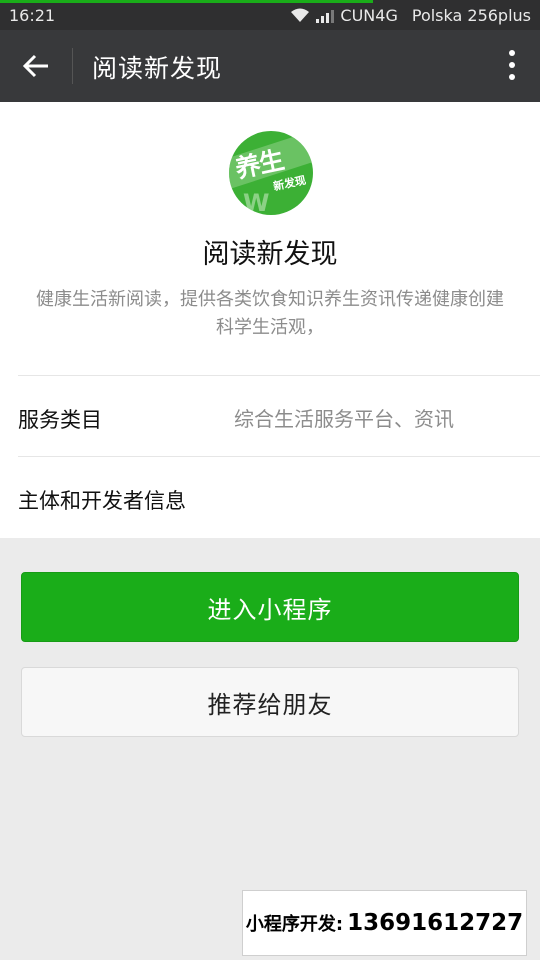  I want to click on service-category-row: 服务类目 综合生活服务平台、资讯, so click(279, 415).